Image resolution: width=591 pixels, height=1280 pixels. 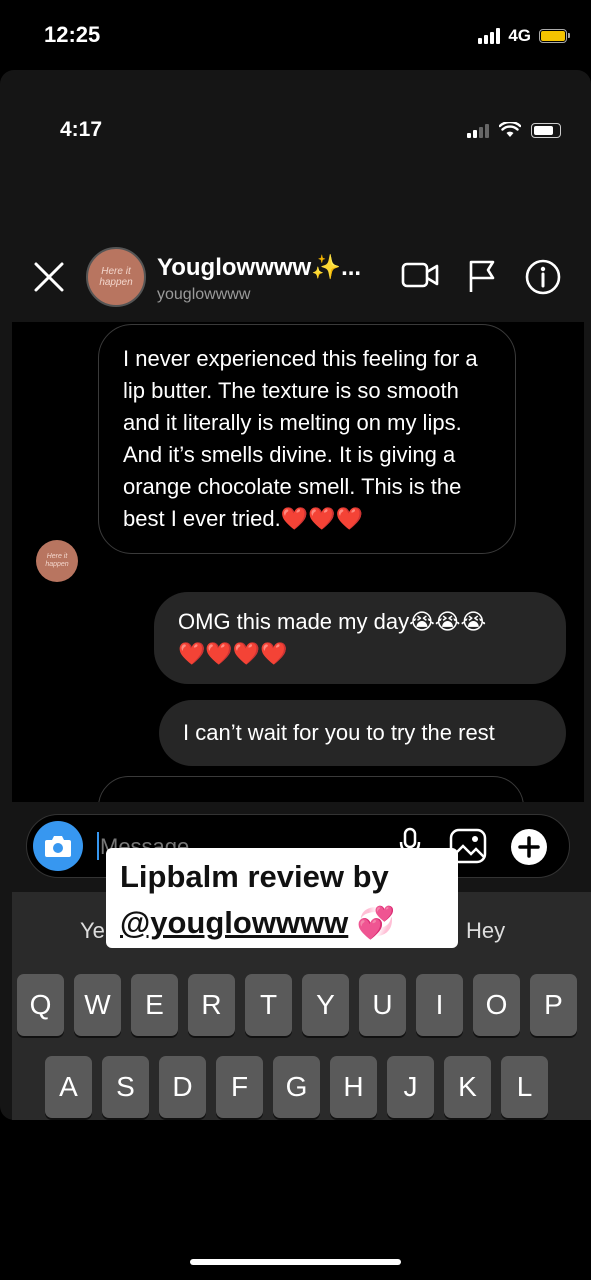 I want to click on received-message-partial, so click(x=311, y=789).